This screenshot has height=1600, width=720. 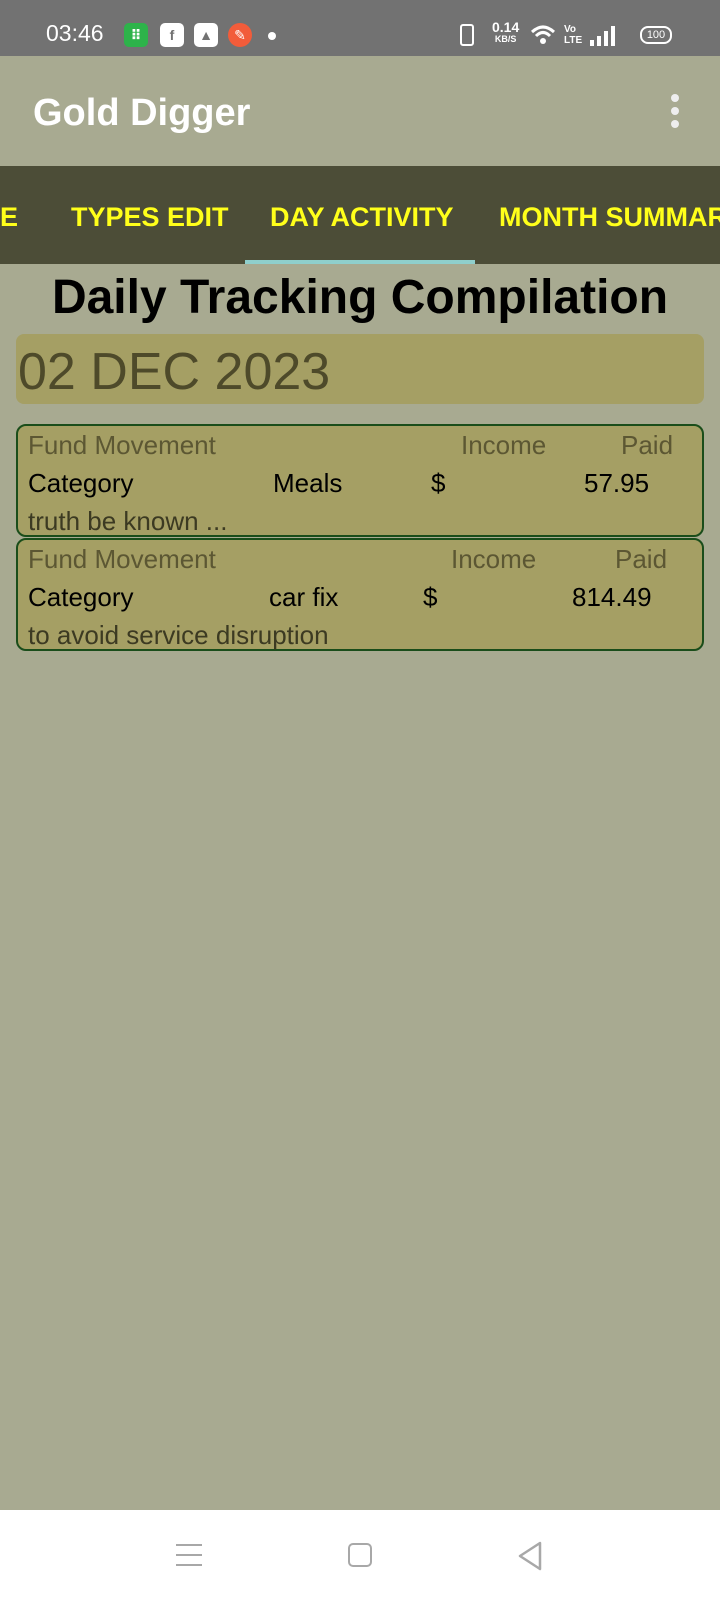 What do you see at coordinates (530, 1556) in the screenshot?
I see `back-icon` at bounding box center [530, 1556].